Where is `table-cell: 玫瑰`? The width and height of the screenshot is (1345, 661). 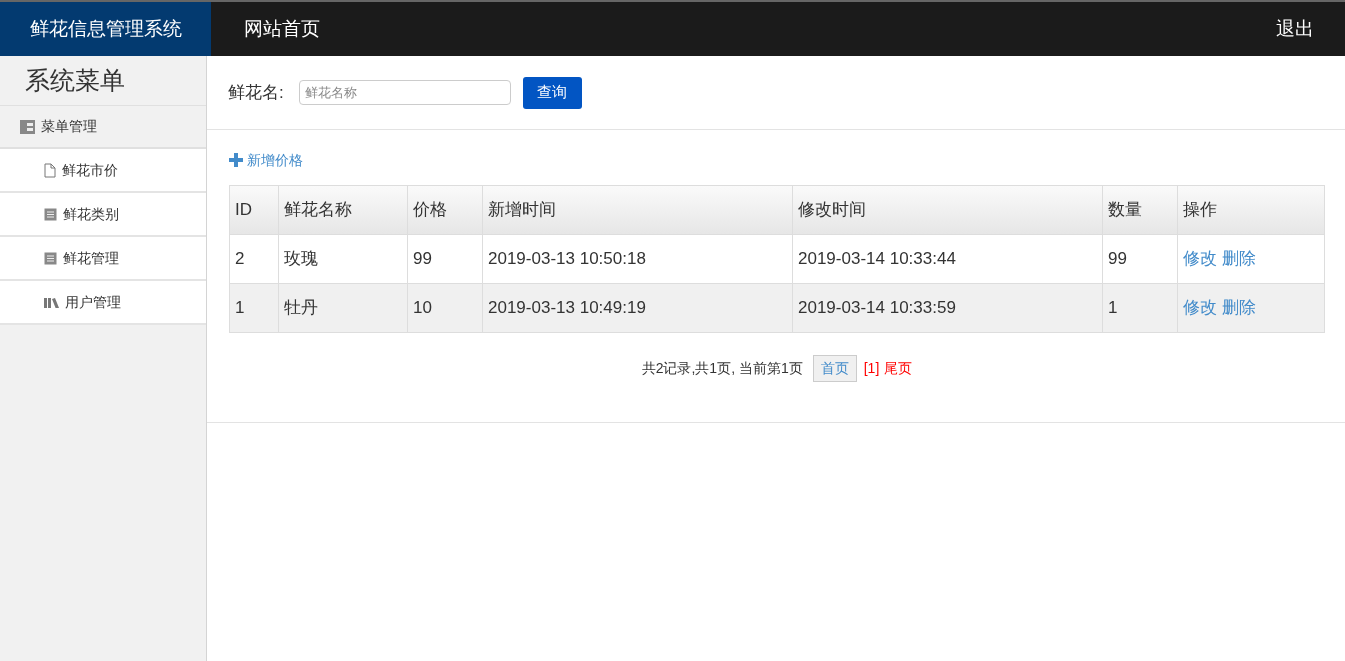 table-cell: 玫瑰 is located at coordinates (343, 259).